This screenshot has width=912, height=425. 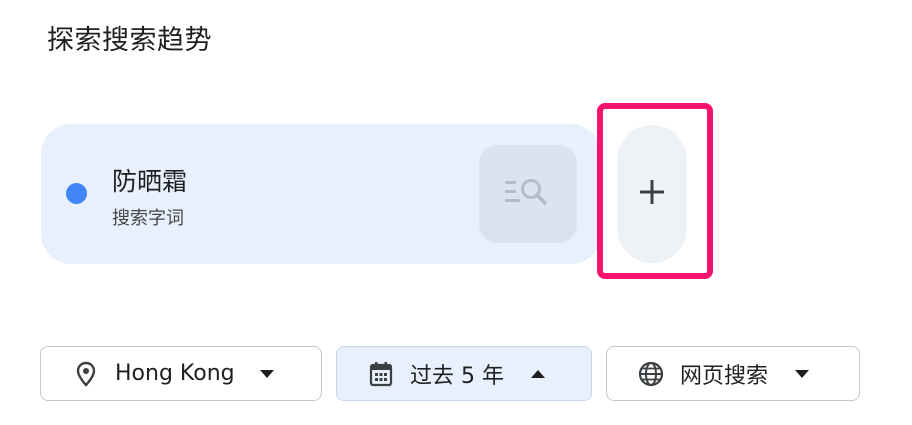 What do you see at coordinates (148, 218) in the screenshot?
I see `search-term-type: 搜索字词` at bounding box center [148, 218].